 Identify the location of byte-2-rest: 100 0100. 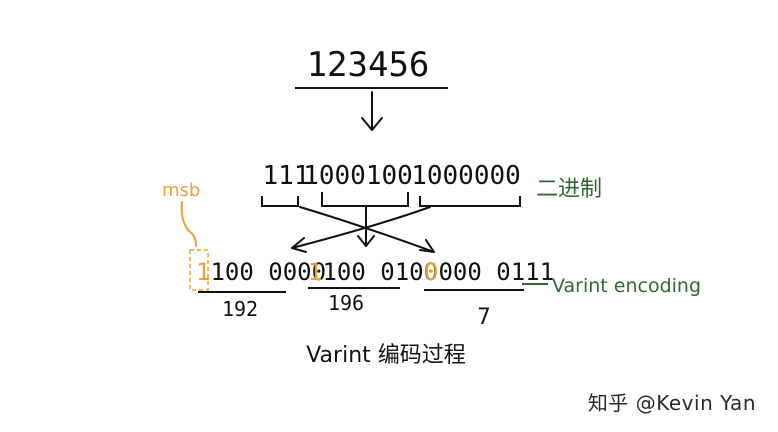
(380, 272).